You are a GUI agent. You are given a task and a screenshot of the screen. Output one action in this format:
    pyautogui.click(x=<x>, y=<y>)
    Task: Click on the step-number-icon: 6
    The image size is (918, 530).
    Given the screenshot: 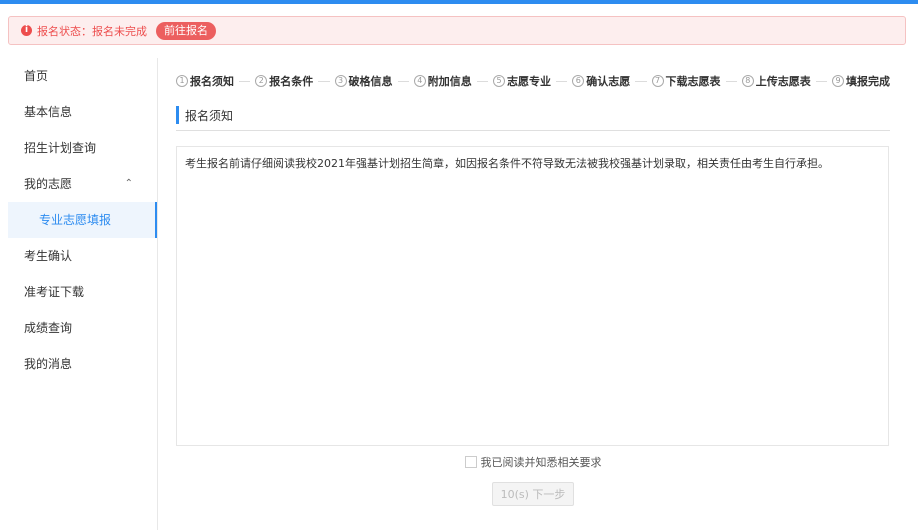 What is the action you would take?
    pyautogui.click(x=578, y=81)
    